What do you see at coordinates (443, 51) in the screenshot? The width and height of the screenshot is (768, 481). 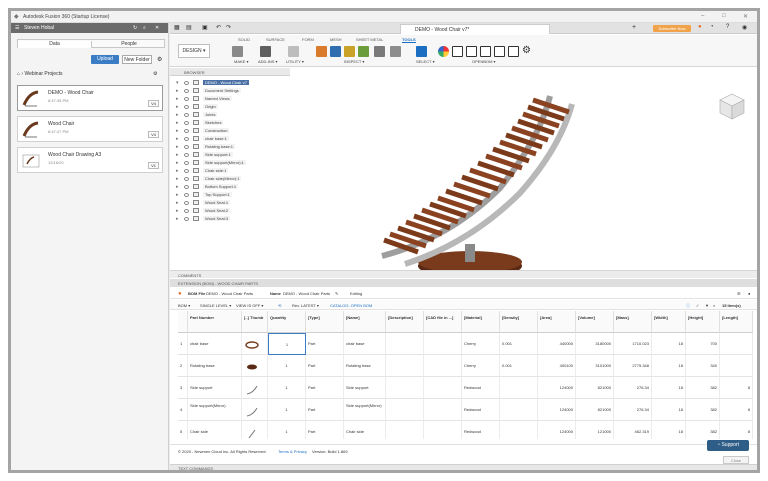 I see `openbom-logo-icon` at bounding box center [443, 51].